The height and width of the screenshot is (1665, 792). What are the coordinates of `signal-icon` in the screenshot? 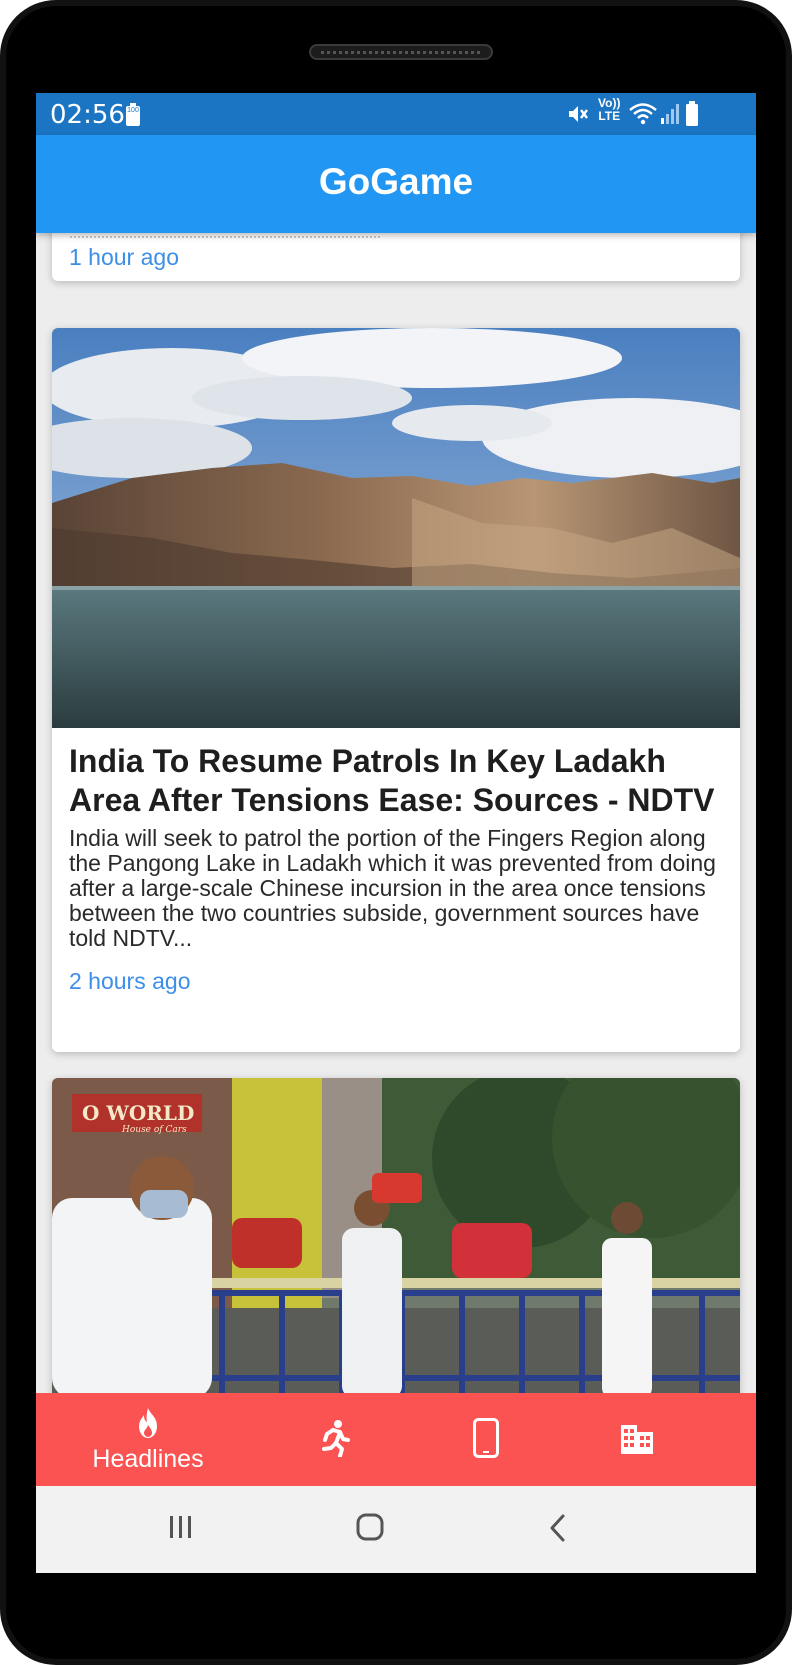 It's located at (671, 116).